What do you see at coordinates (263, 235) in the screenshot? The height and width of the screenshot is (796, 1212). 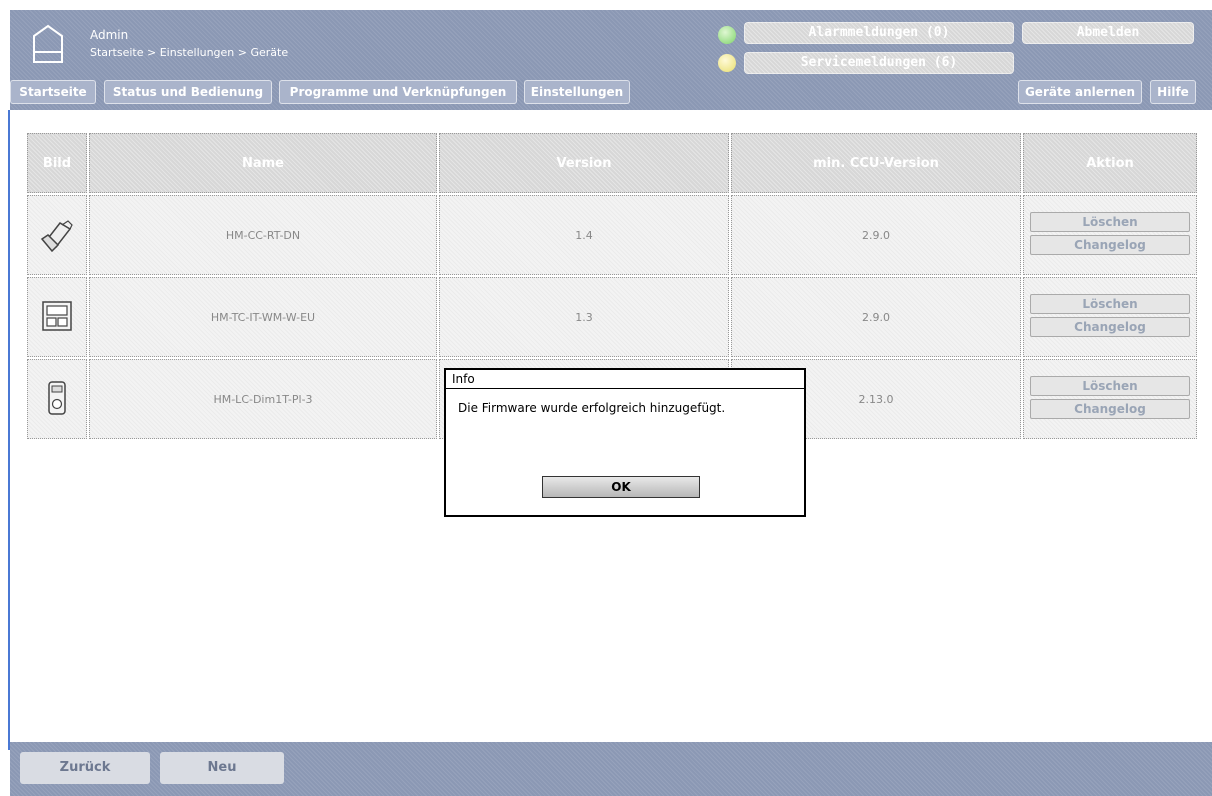 I see `device-name: HM-CC-RT-DN` at bounding box center [263, 235].